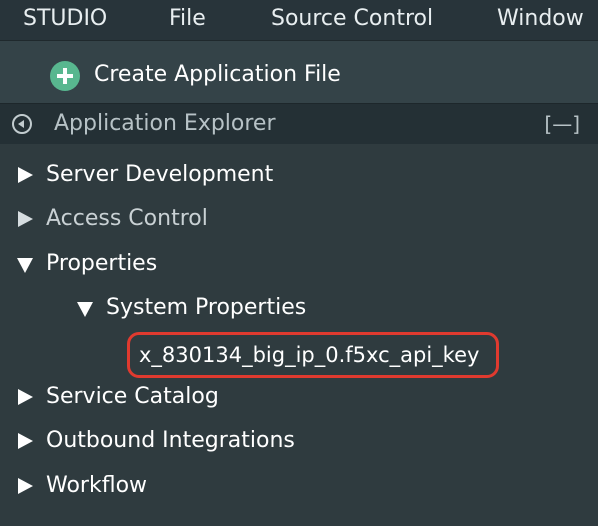 The image size is (598, 526). Describe the element at coordinates (170, 440) in the screenshot. I see `tree-item-label: Outbound Integrations` at that location.